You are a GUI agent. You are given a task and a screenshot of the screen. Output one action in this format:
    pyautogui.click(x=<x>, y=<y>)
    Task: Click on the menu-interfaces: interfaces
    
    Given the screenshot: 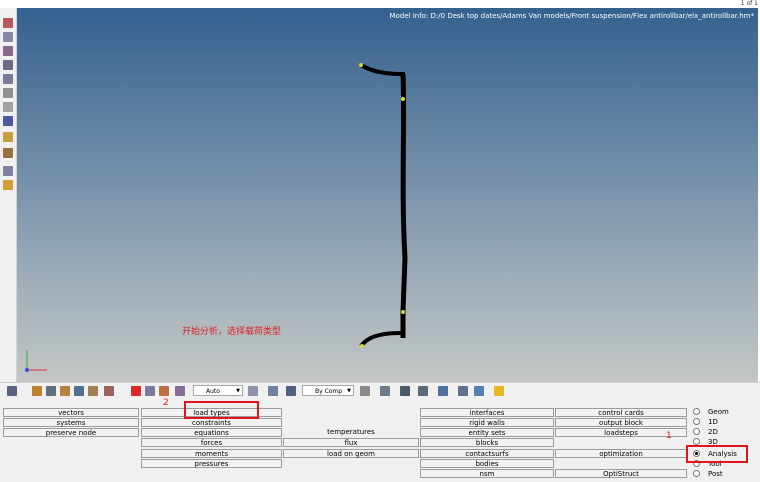 What is the action you would take?
    pyautogui.click(x=487, y=412)
    